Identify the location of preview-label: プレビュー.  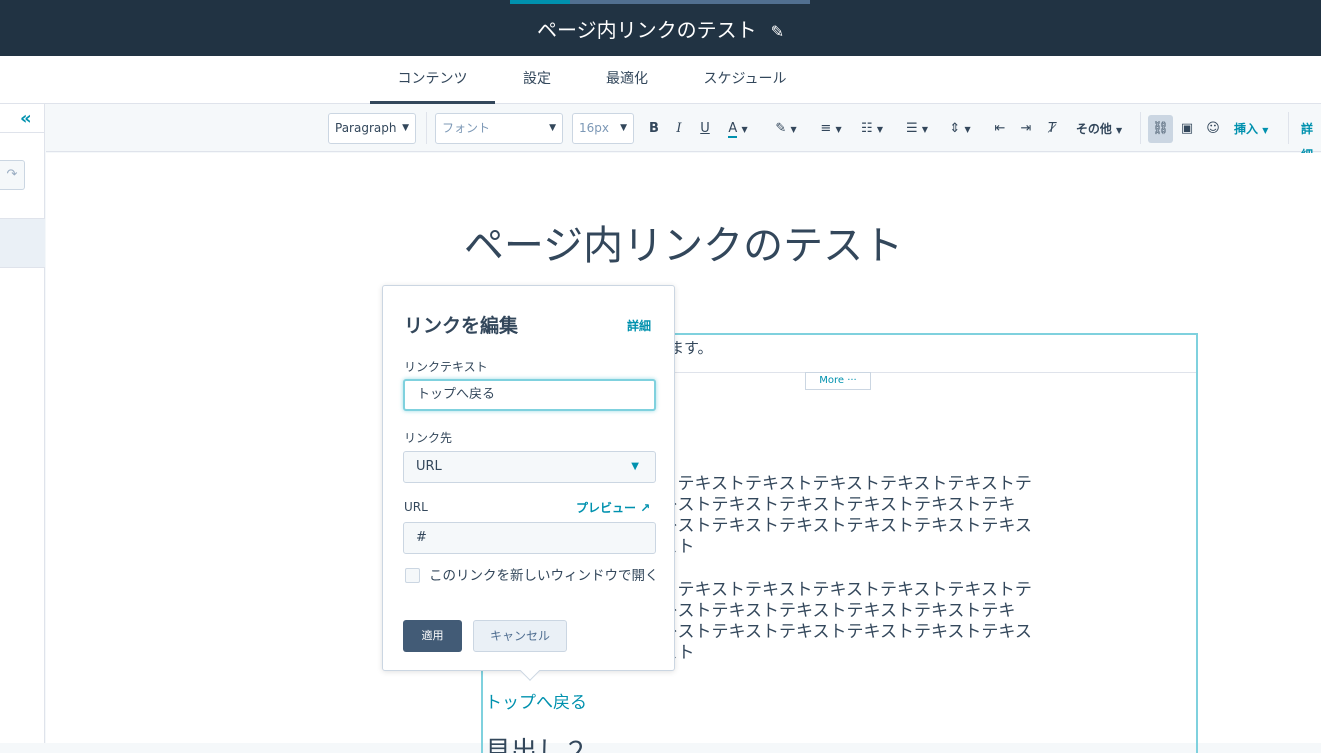
(606, 508).